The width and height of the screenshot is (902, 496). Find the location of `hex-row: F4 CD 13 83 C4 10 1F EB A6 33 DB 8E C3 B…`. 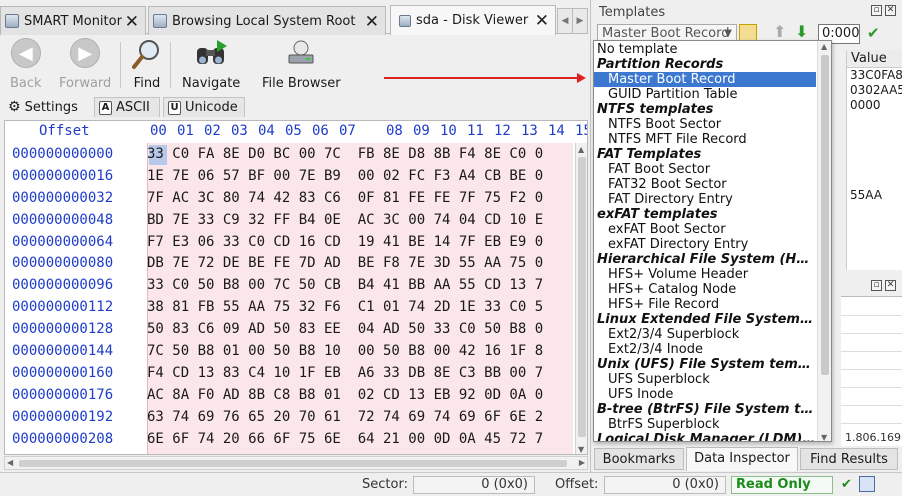

hex-row: F4 CD 13 83 C4 10 1F EB A6 33 DB 8E C3 B… is located at coordinates (345, 374).